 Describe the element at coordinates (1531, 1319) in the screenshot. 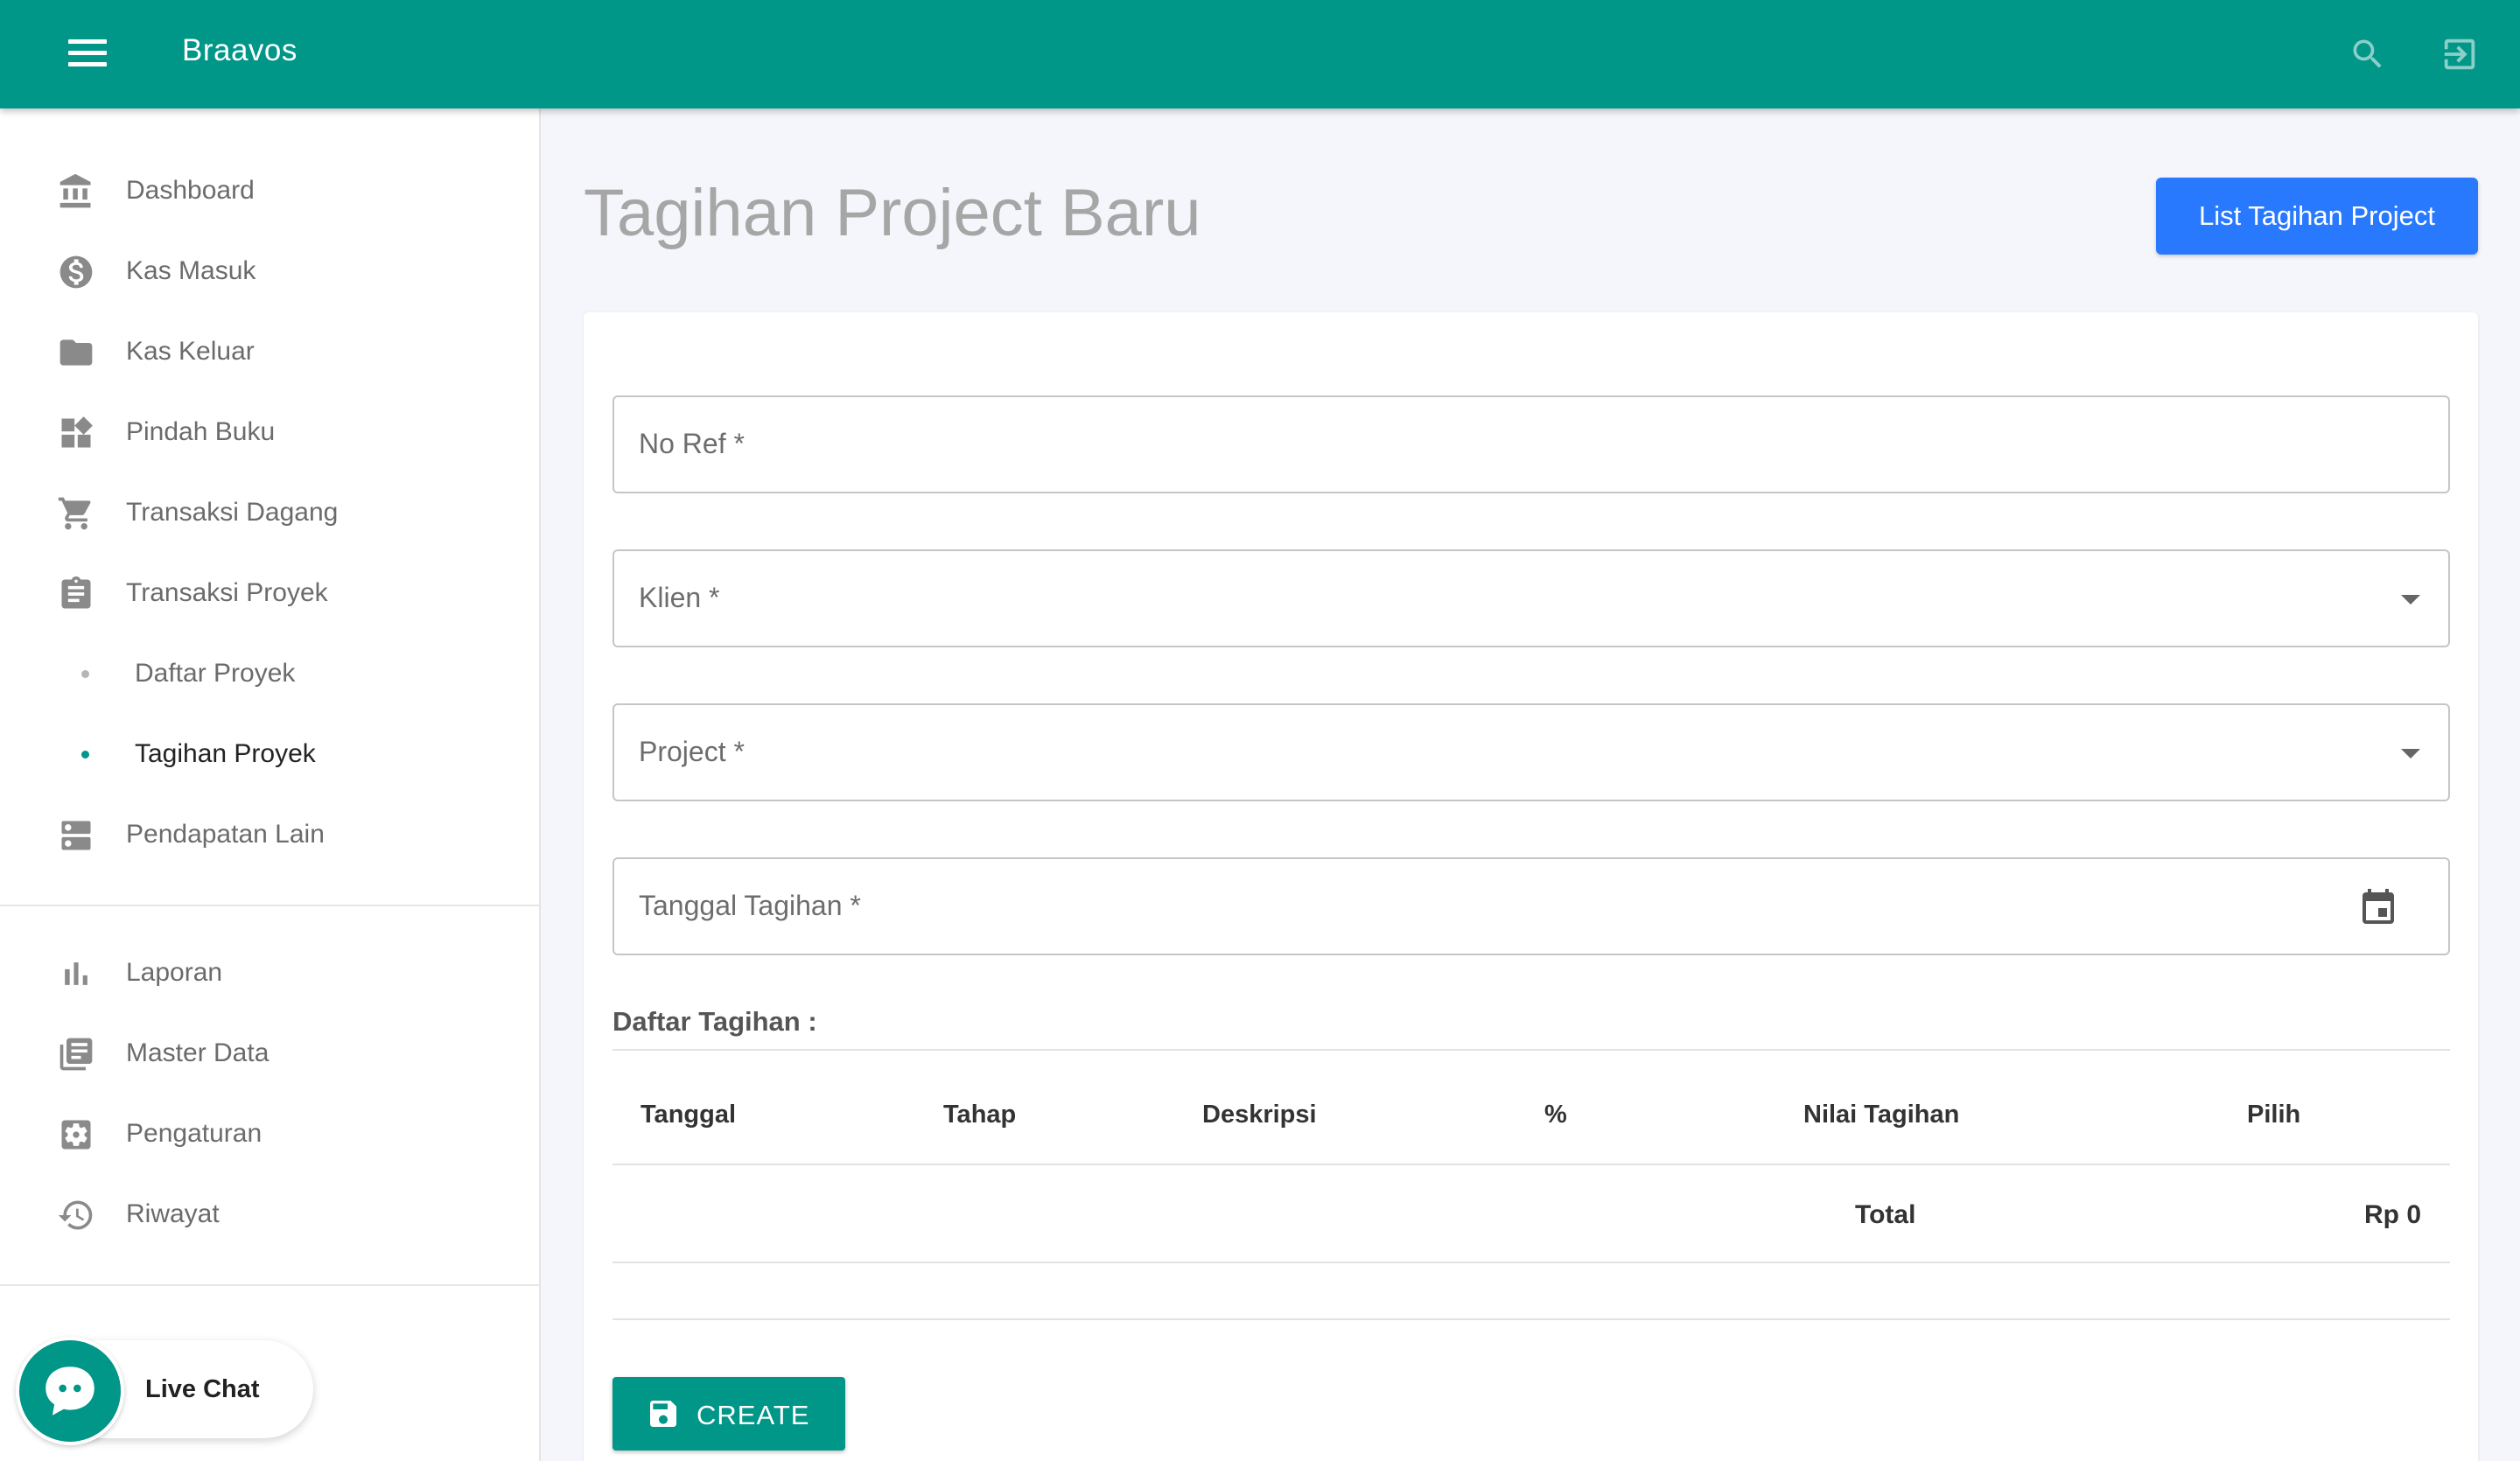

I see `table-bottom-divider` at that location.